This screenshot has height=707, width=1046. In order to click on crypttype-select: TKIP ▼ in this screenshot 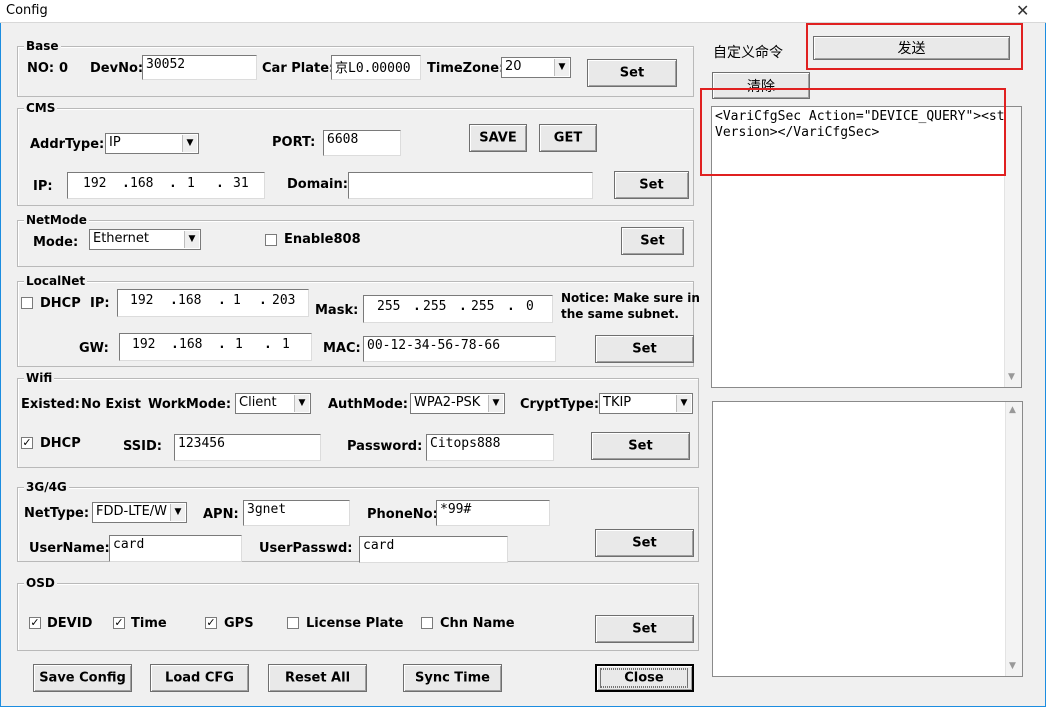, I will do `click(646, 403)`.